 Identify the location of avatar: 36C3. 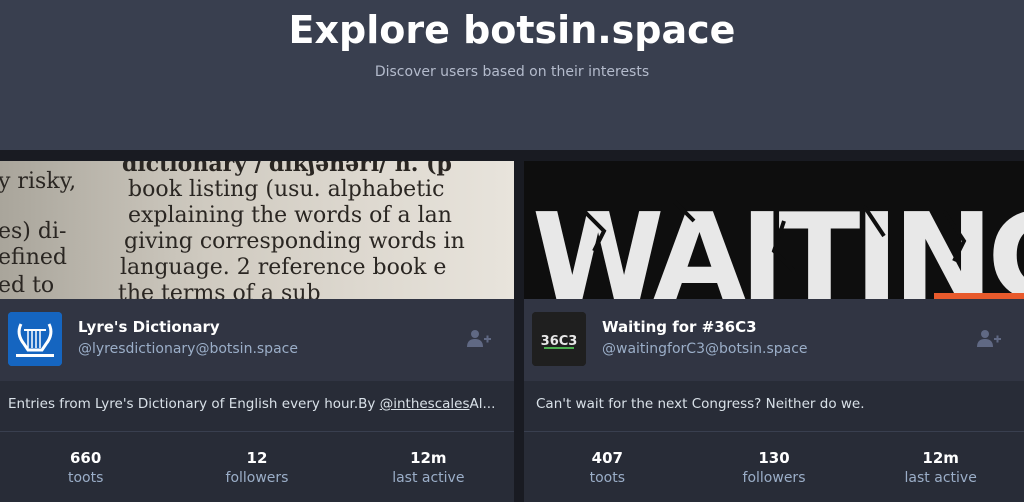
(559, 339).